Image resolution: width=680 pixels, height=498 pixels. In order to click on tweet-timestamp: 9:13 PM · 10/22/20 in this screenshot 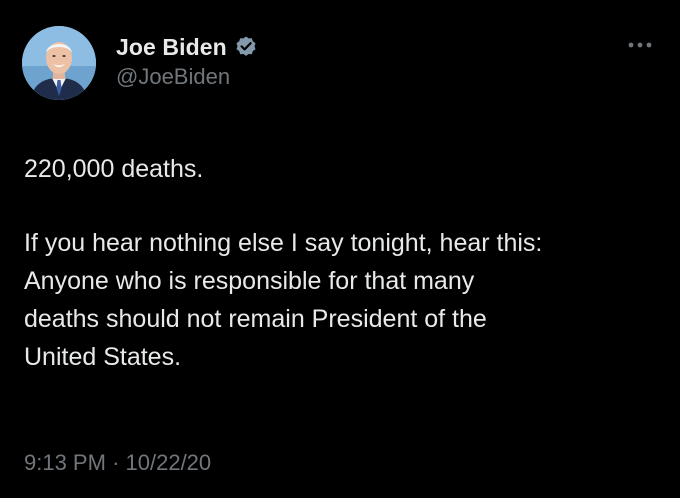, I will do `click(117, 463)`.